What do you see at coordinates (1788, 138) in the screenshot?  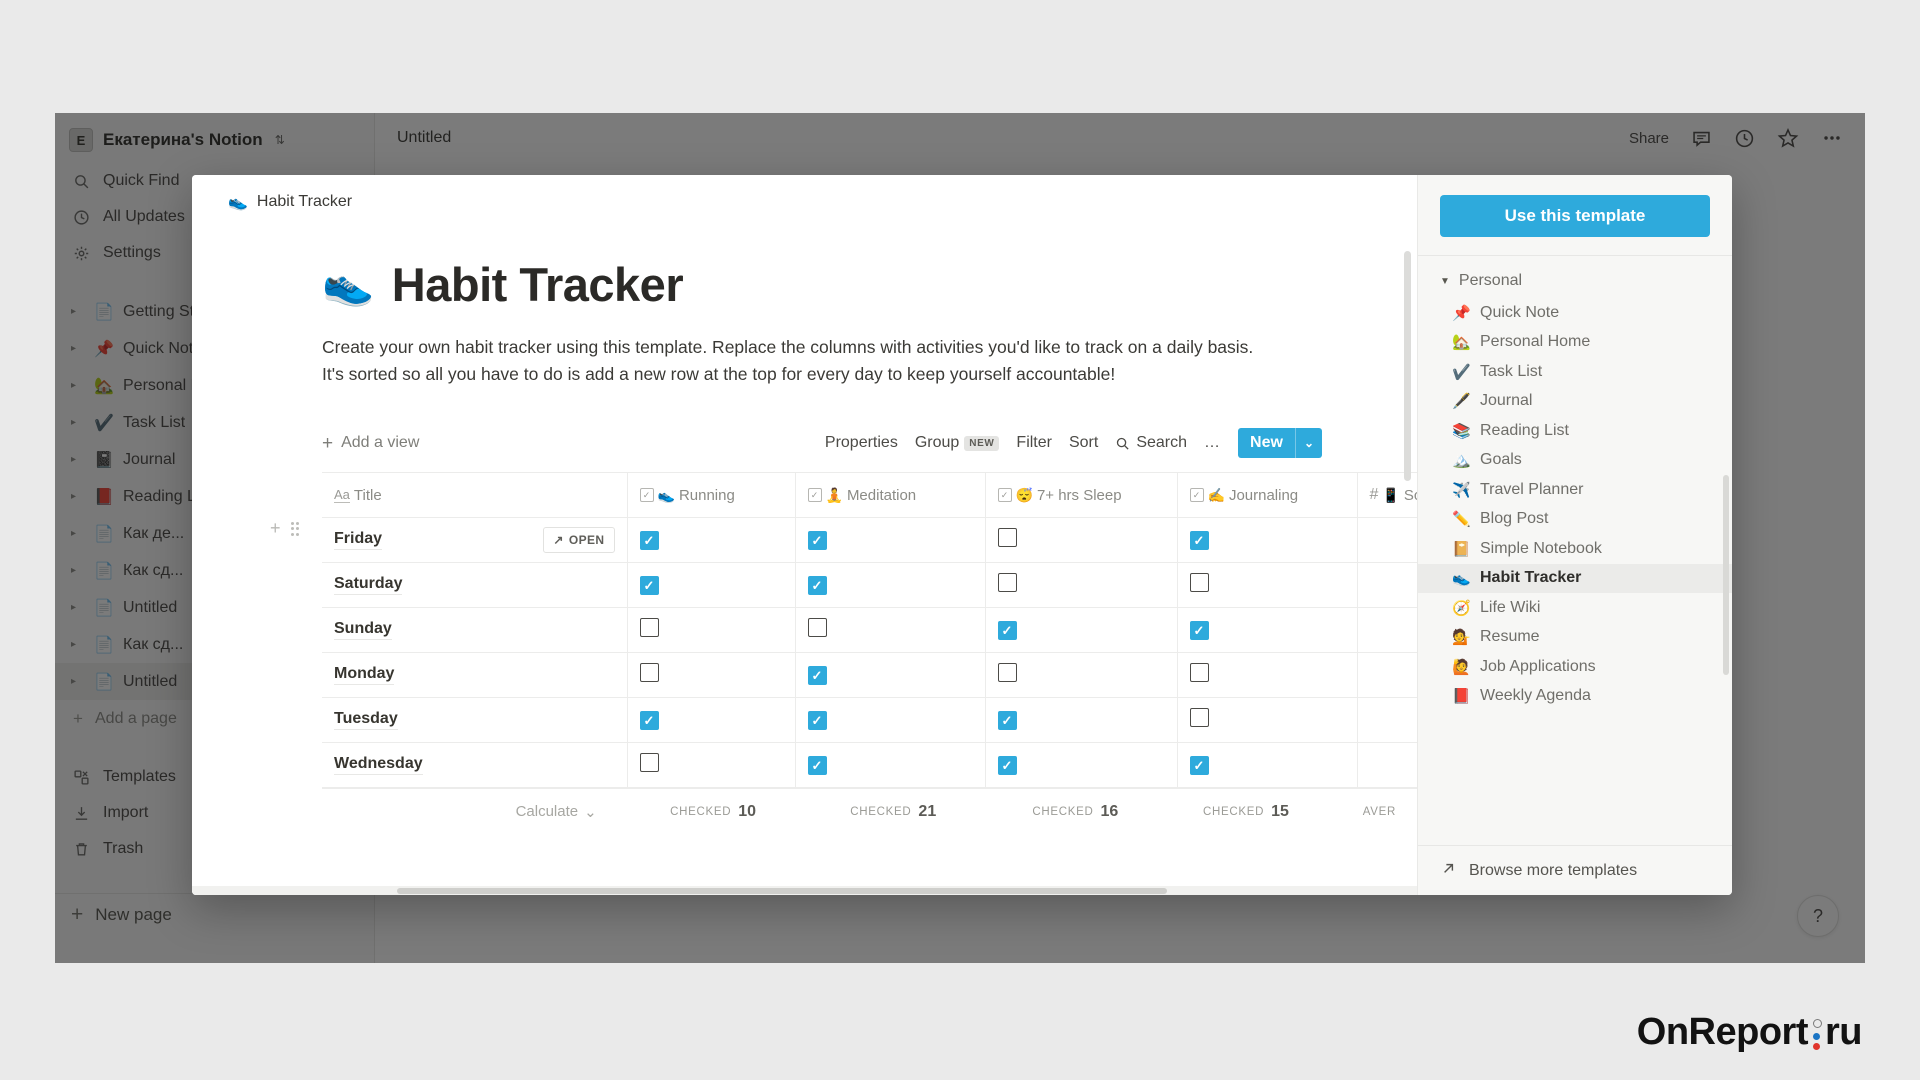 I see `star-icon` at bounding box center [1788, 138].